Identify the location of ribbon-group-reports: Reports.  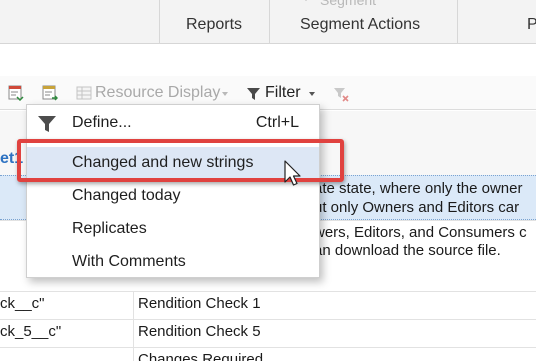
(214, 25).